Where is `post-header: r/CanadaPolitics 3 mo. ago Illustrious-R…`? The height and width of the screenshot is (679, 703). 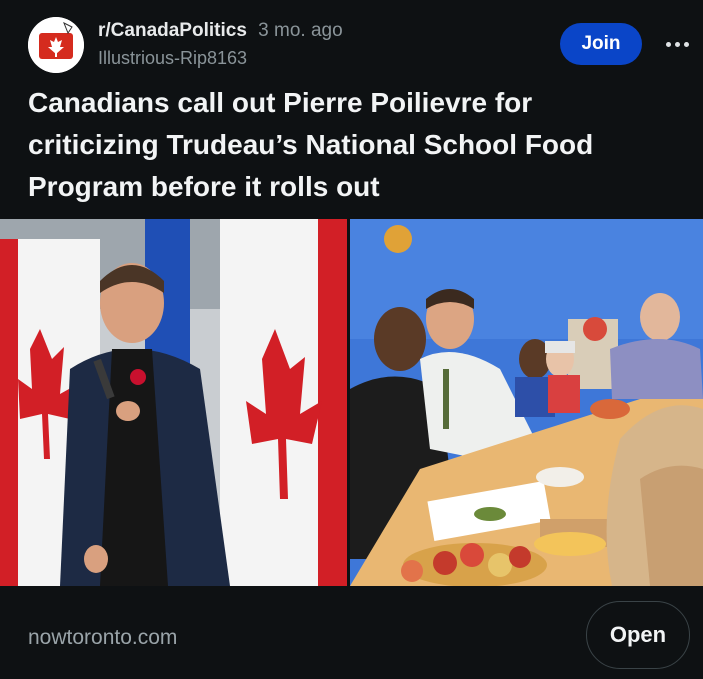
post-header: r/CanadaPolitics 3 mo. ago Illustrious-R… is located at coordinates (351, 40).